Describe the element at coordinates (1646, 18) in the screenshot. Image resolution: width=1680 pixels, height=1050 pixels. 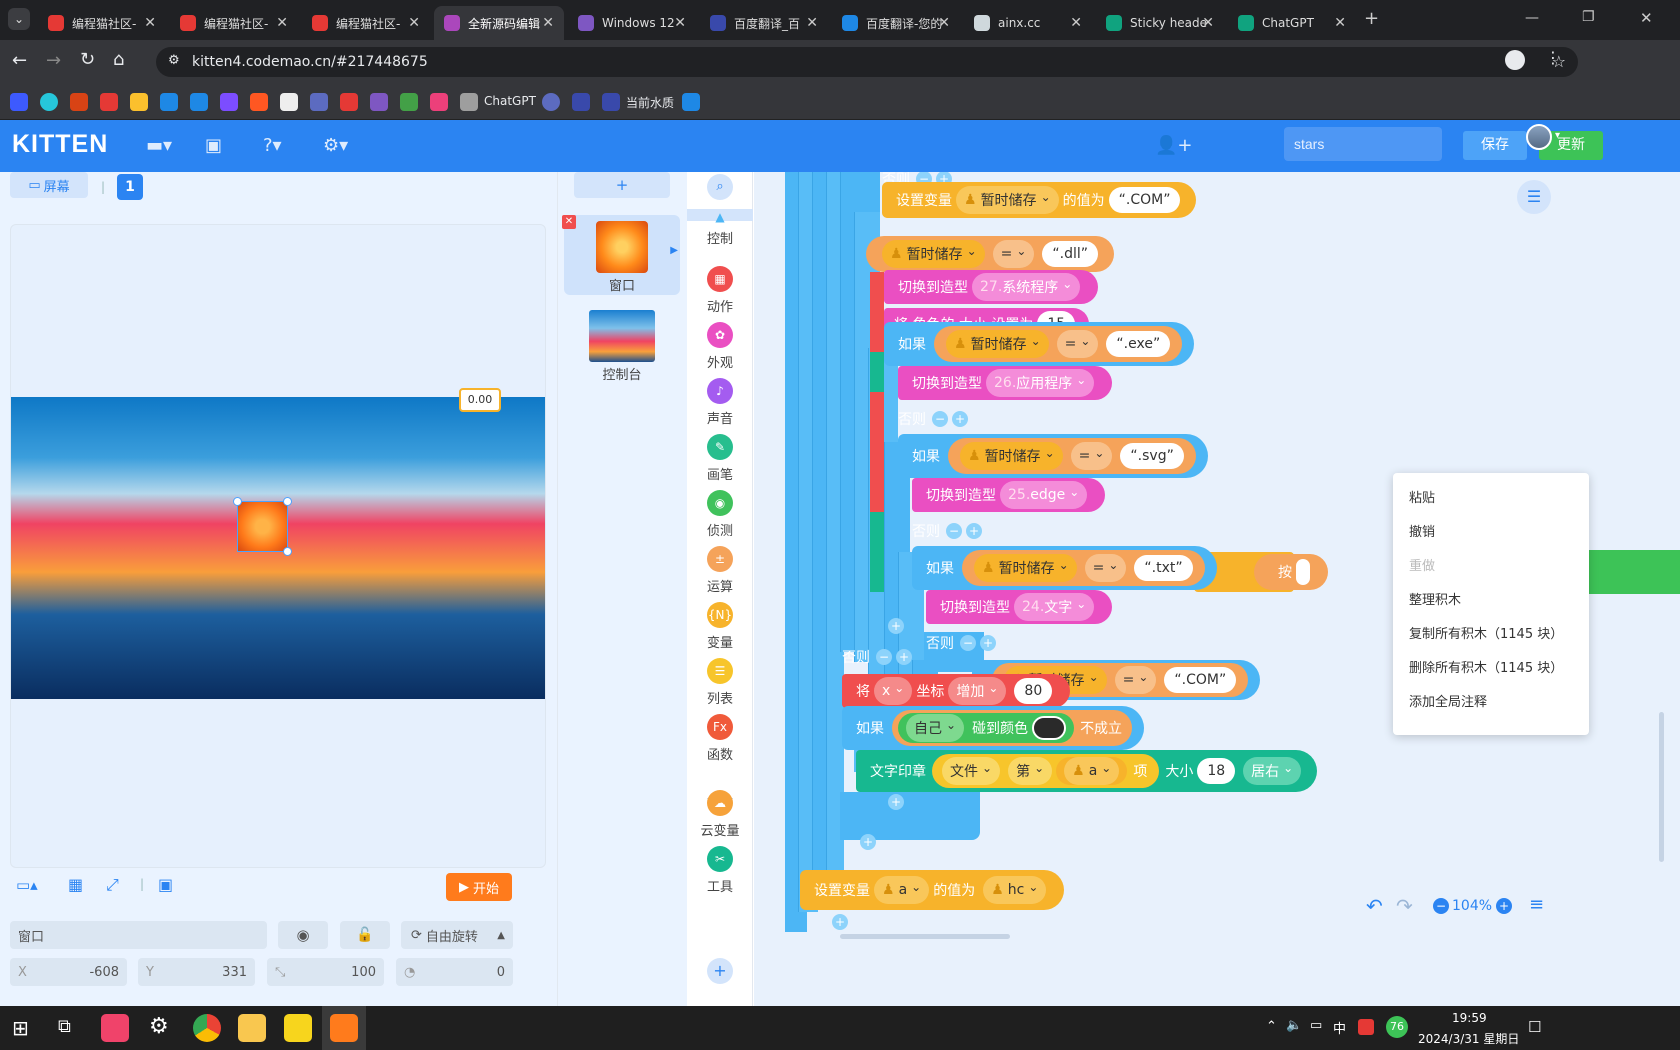
I see `window-close-icon: ✕` at that location.